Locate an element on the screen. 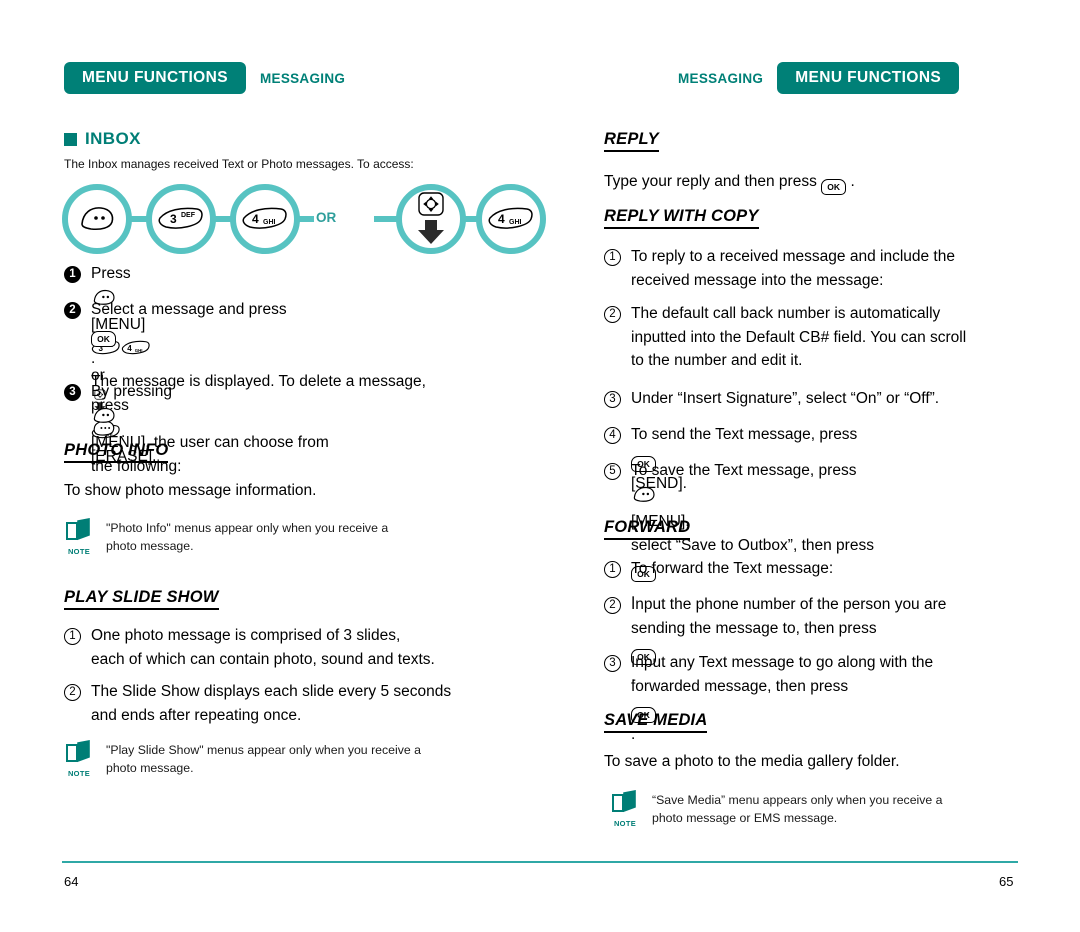 The image size is (1080, 932). section-heading-inbox: INBOX is located at coordinates (102, 139).